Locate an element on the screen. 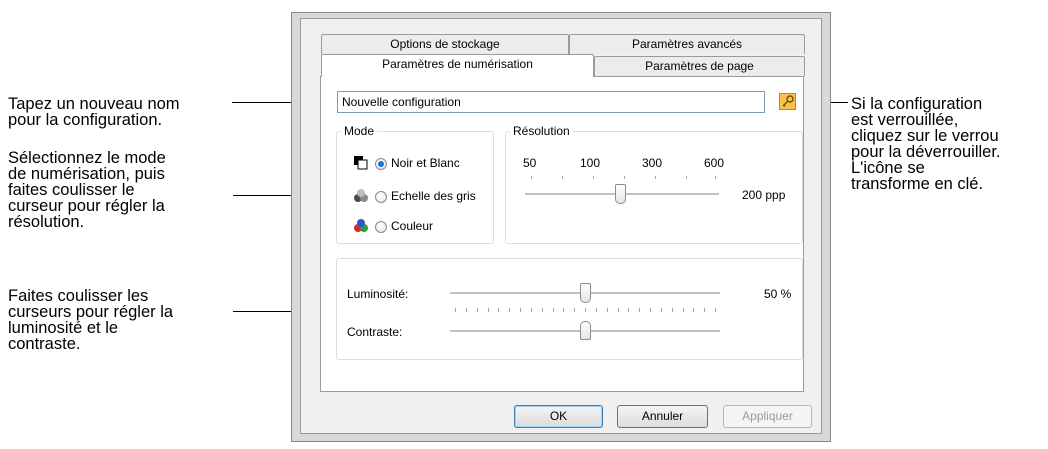  callout-line: pour la configuration. is located at coordinates (85, 120).